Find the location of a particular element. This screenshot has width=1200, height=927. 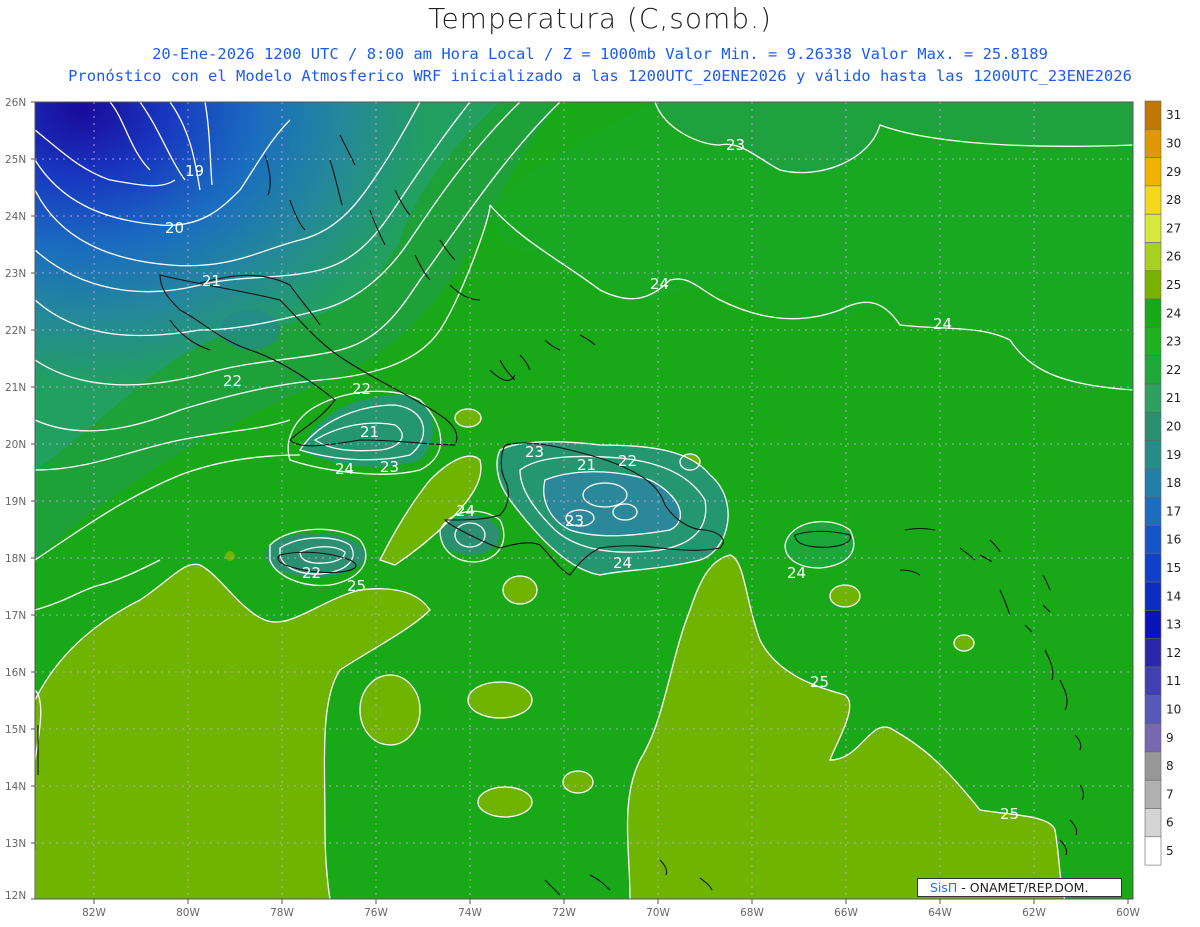

lat-label: 26N is located at coordinates (15, 103).